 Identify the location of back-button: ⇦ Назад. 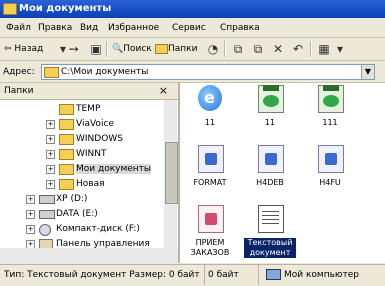
(23, 49).